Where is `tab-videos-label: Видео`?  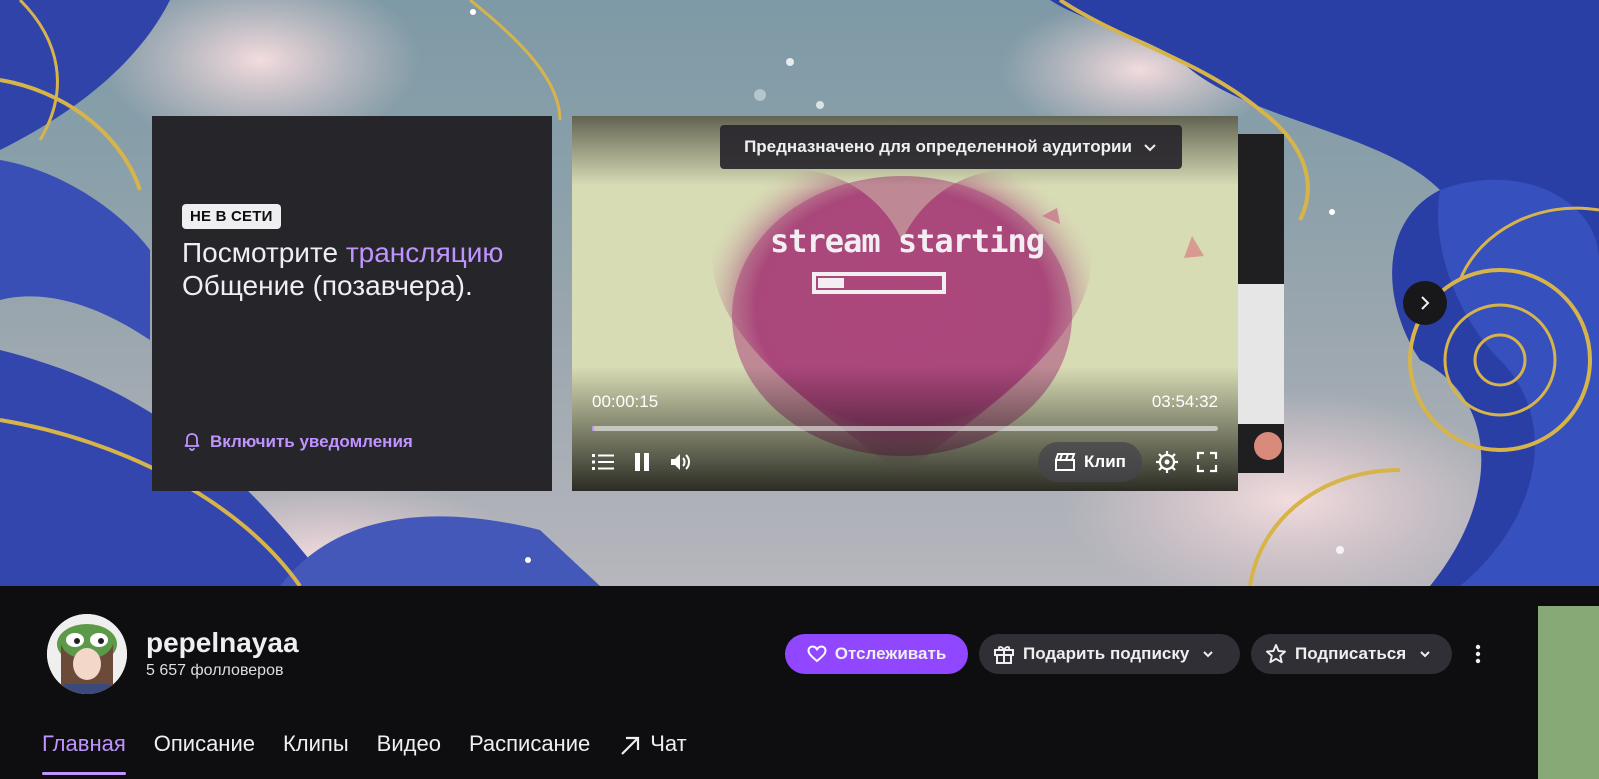
tab-videos-label: Видео is located at coordinates (408, 743).